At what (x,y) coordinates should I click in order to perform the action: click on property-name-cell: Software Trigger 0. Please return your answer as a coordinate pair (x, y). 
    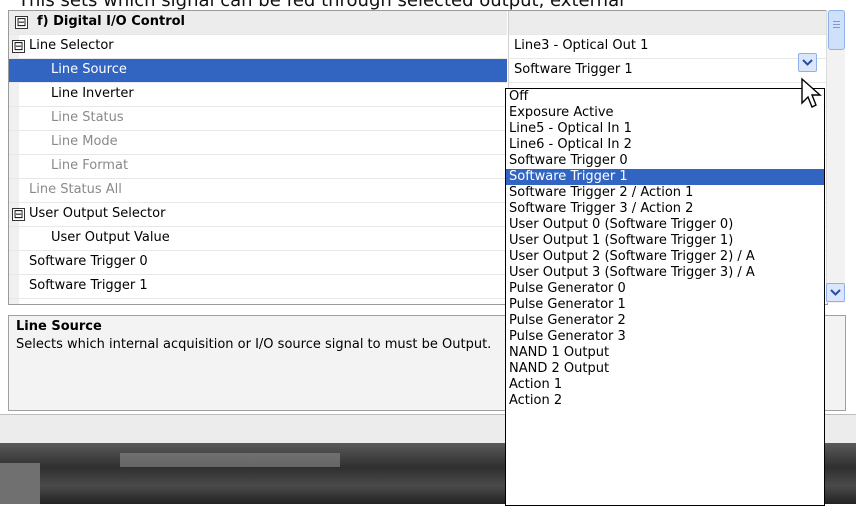
    Looking at the image, I should click on (258, 263).